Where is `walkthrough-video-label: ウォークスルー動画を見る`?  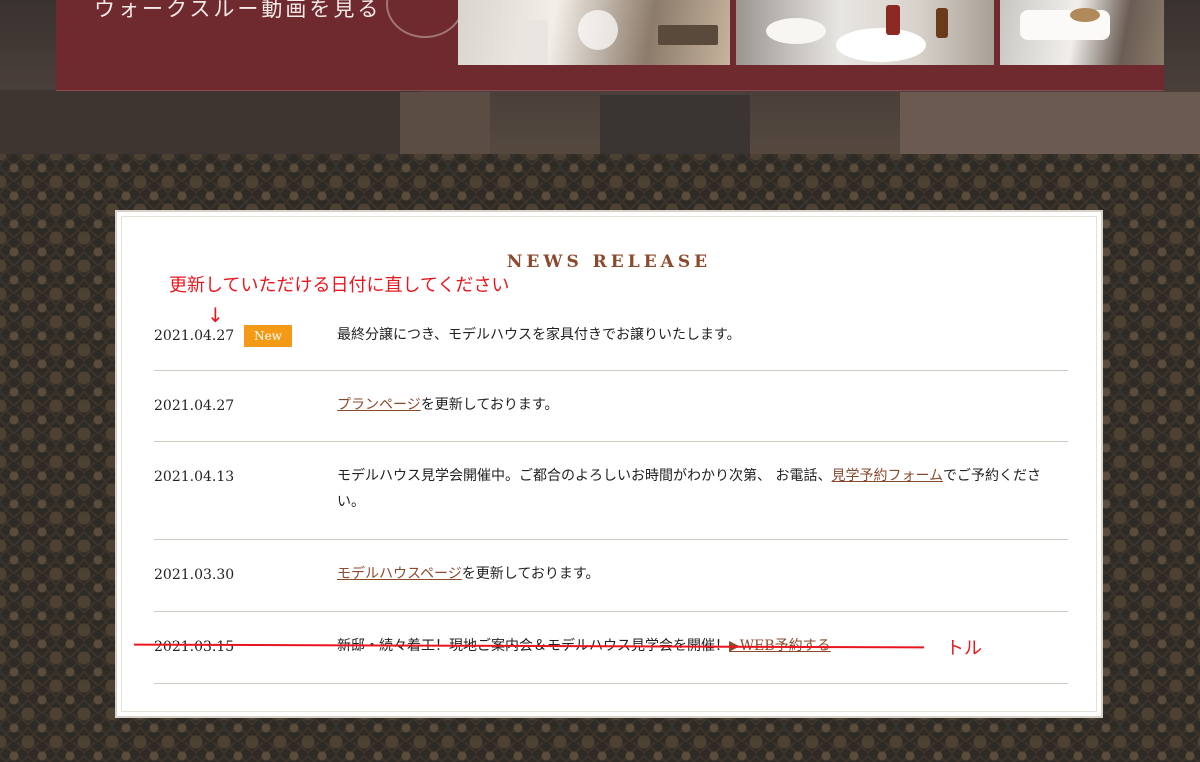 walkthrough-video-label: ウォークスルー動画を見る is located at coordinates (237, 12).